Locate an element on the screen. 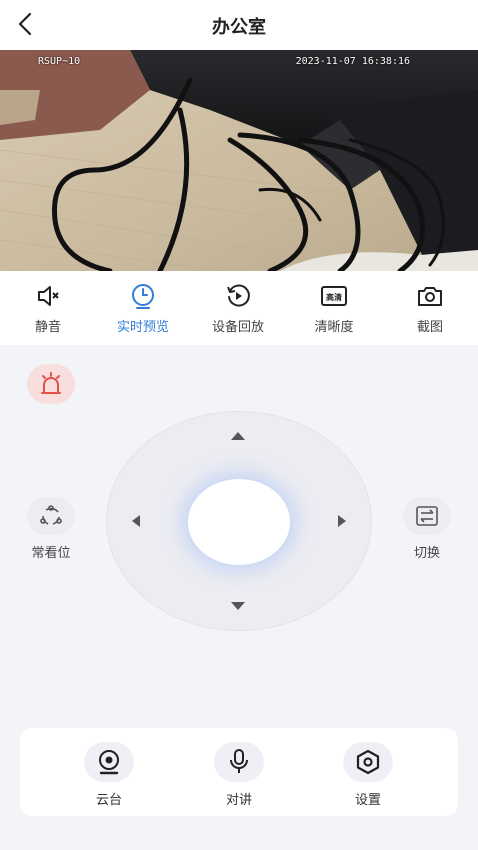 This screenshot has height=850, width=478. device-playback-button: 设备回放 is located at coordinates (238, 309).